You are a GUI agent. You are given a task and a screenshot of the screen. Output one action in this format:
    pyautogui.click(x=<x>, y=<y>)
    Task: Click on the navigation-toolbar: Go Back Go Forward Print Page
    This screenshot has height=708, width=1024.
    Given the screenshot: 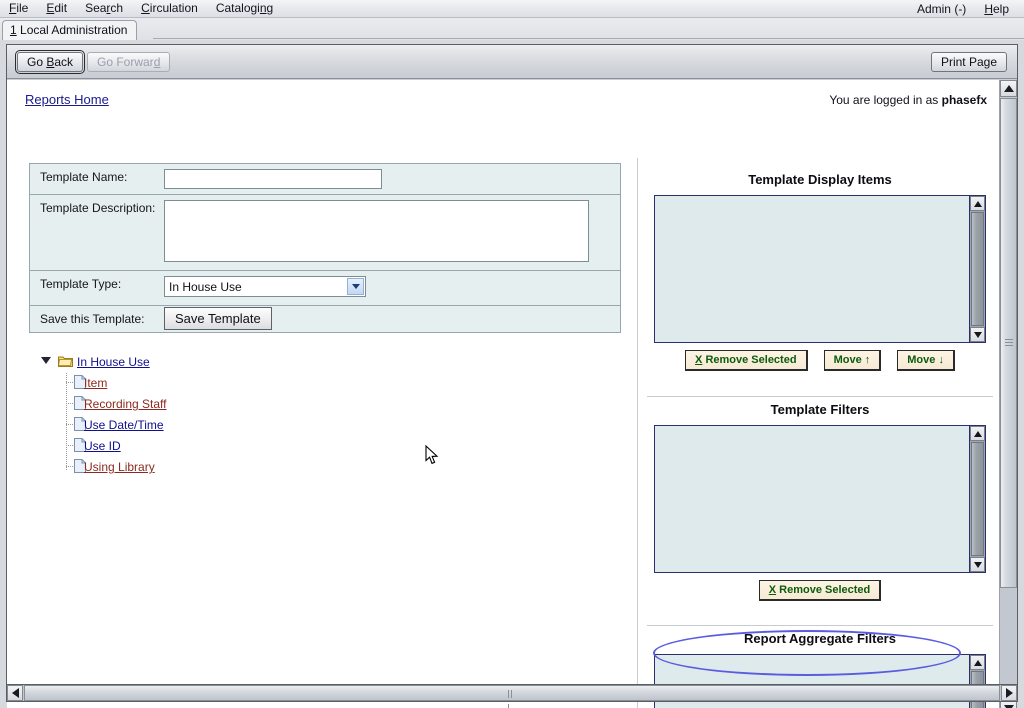 What is the action you would take?
    pyautogui.click(x=512, y=62)
    